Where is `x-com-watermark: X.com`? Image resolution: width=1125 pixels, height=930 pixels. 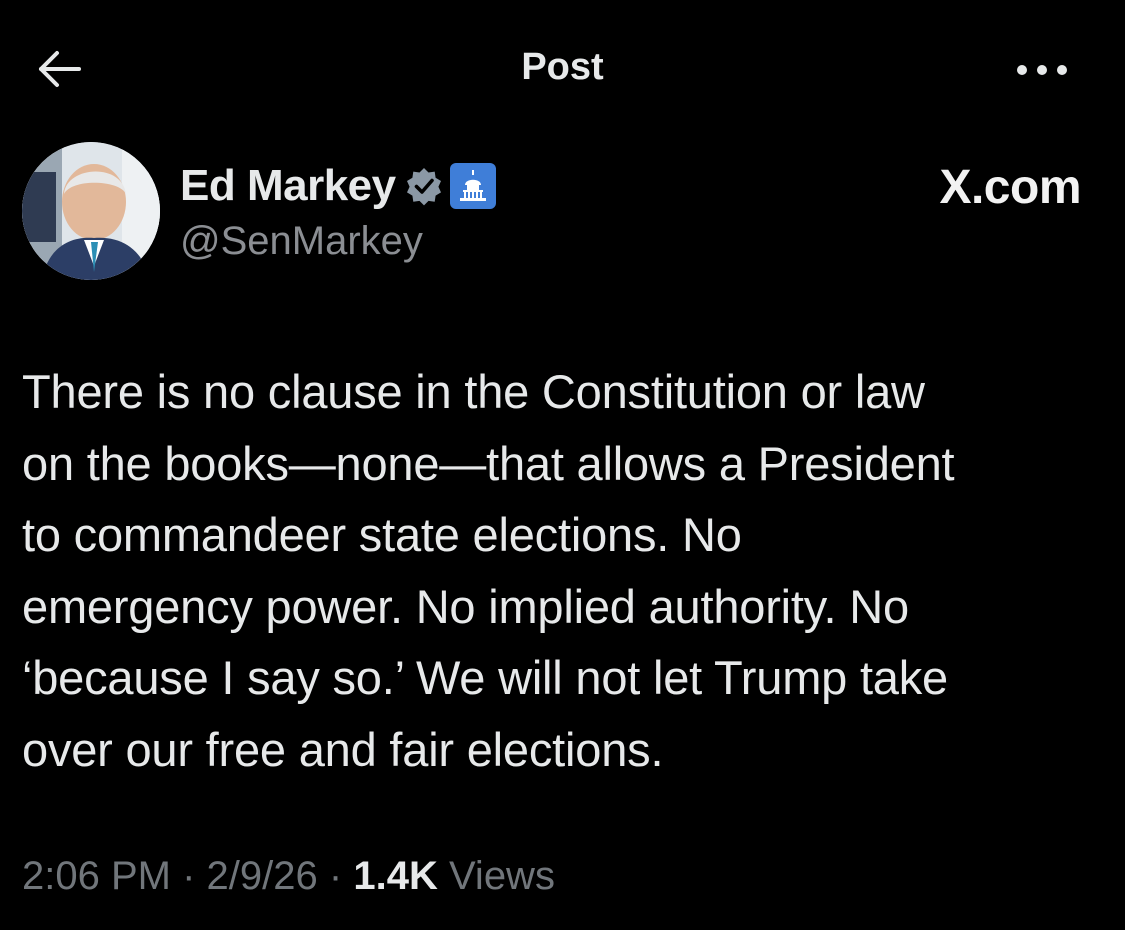
x-com-watermark: X.com is located at coordinates (1010, 187).